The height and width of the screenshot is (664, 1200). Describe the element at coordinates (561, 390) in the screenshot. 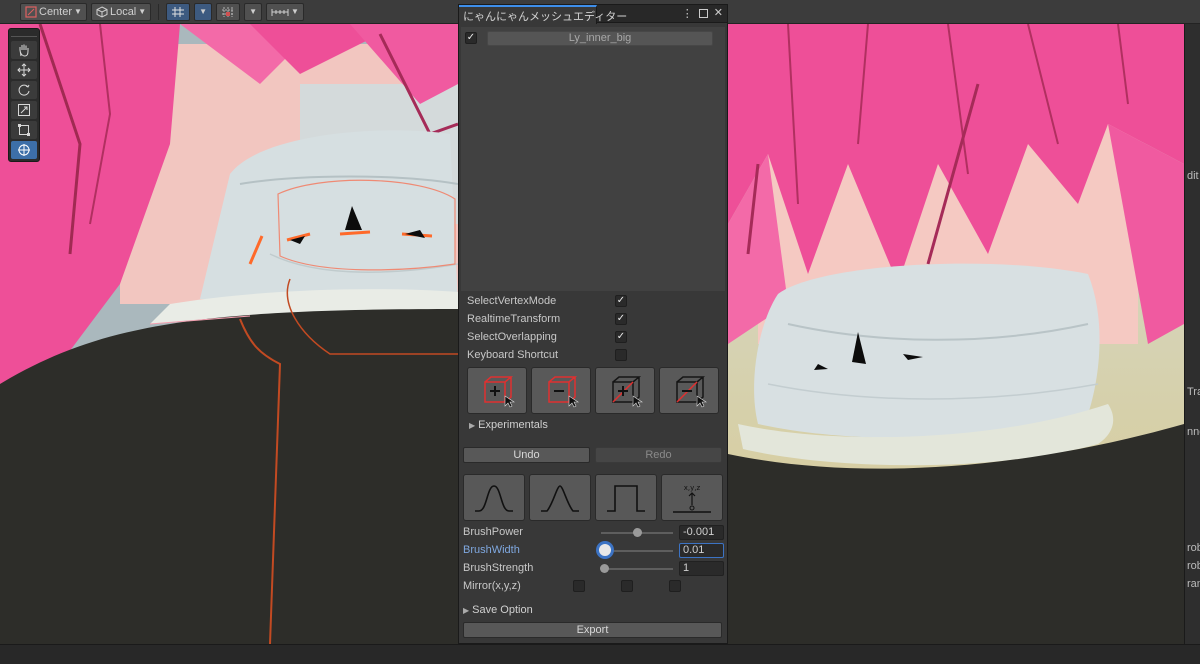

I see `remove-vertex-selection-button` at that location.